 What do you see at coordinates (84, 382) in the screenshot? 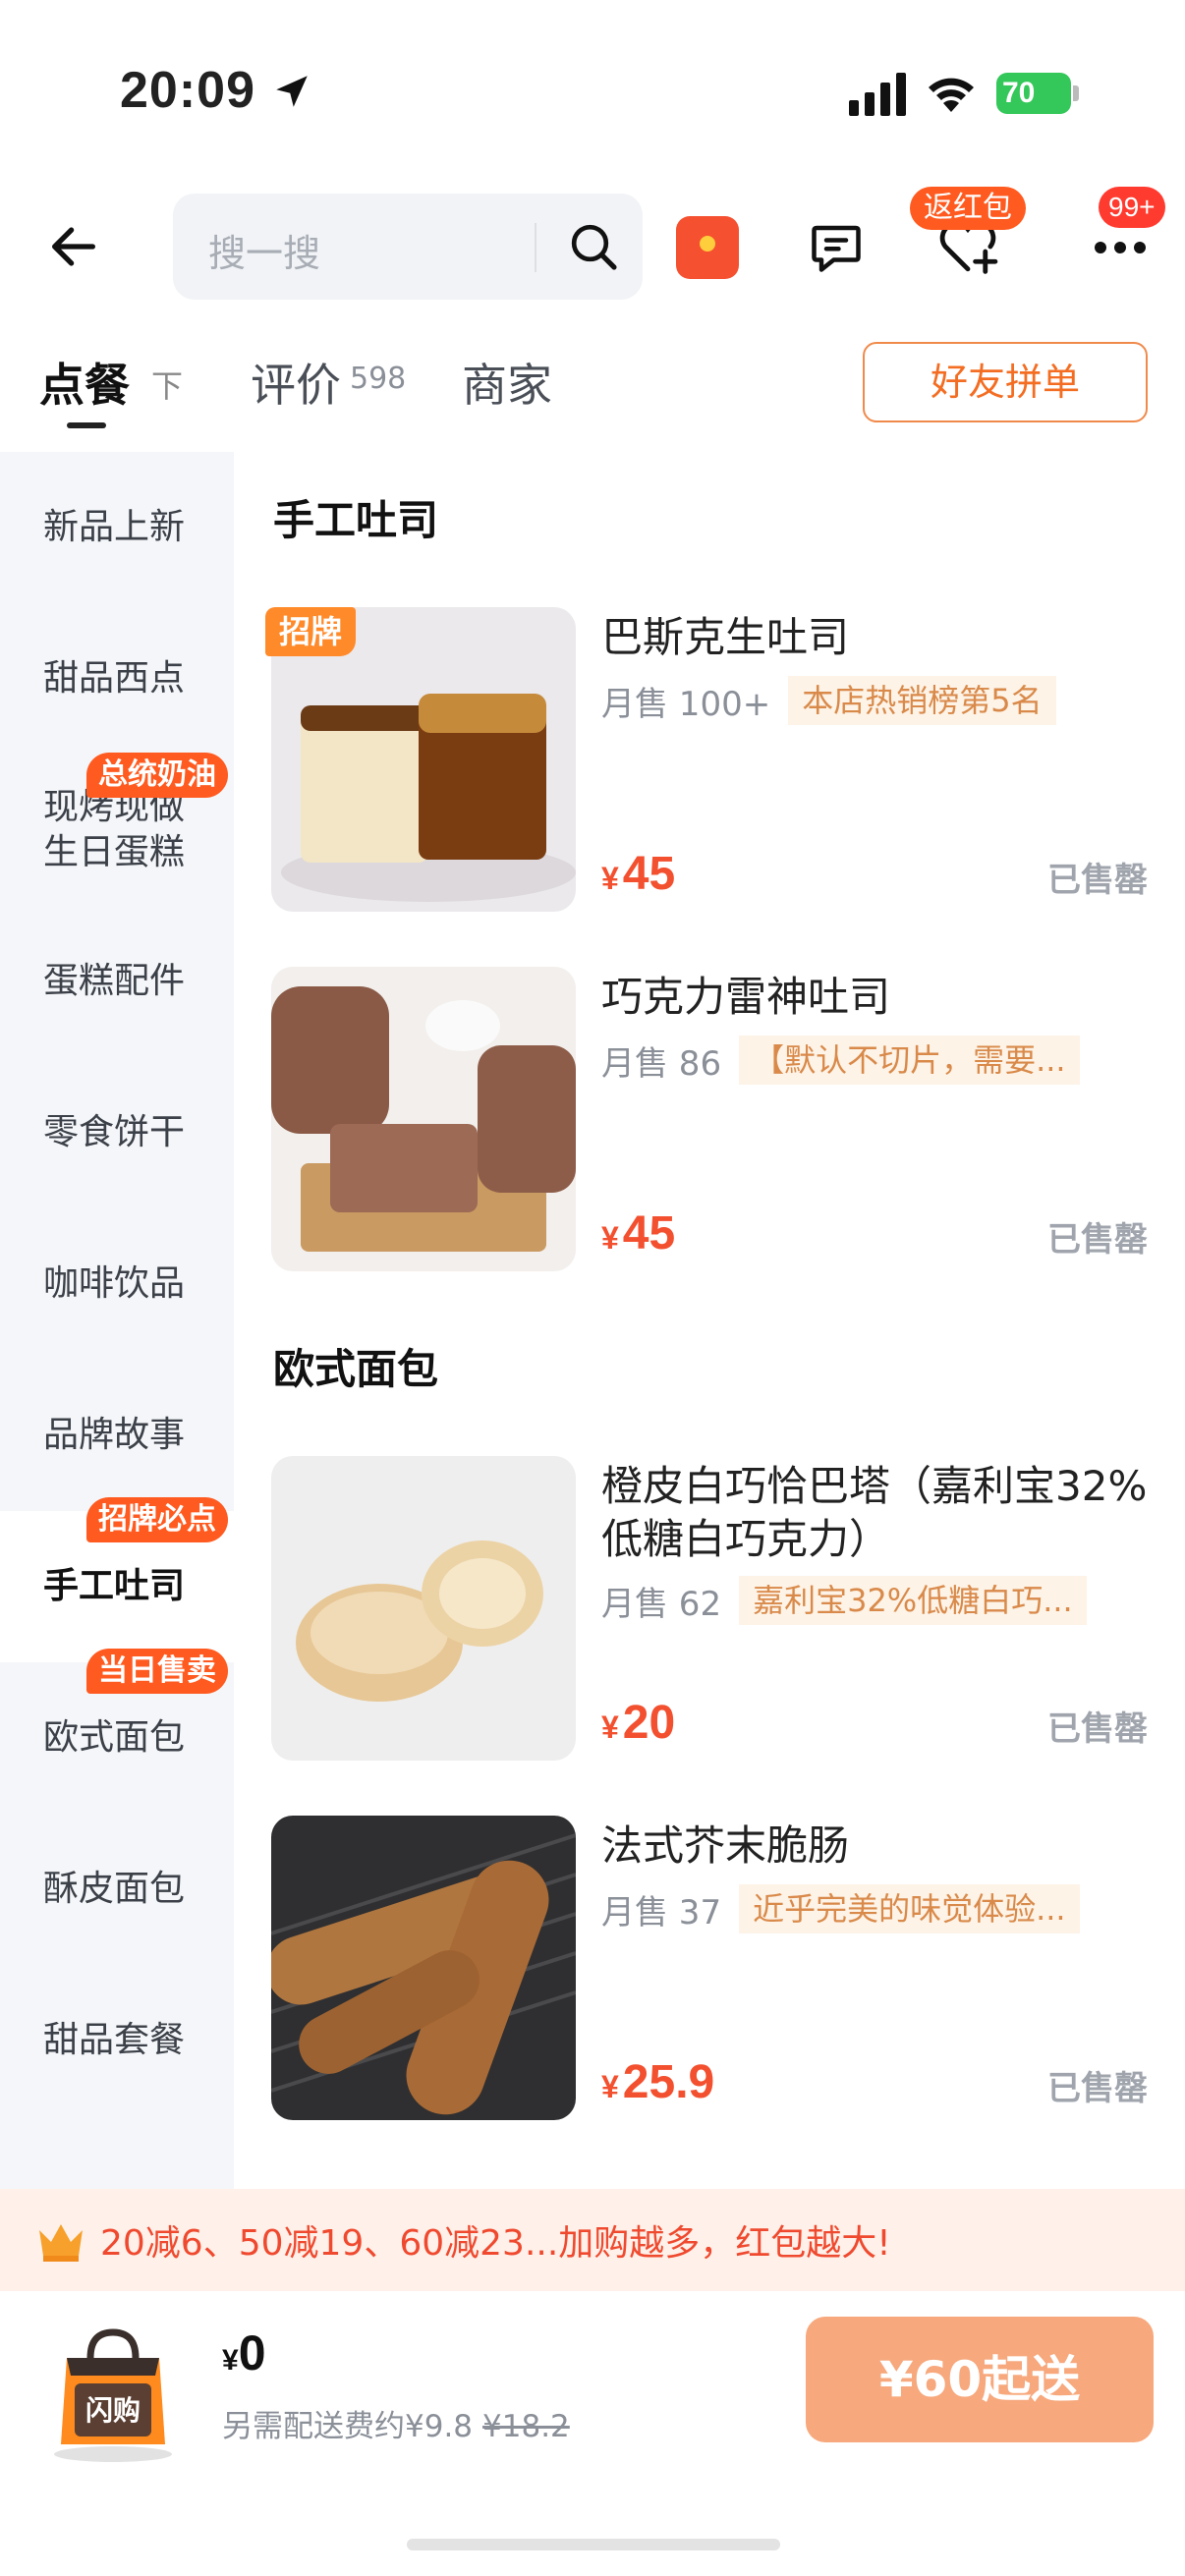
I see `tab-order: 点餐` at bounding box center [84, 382].